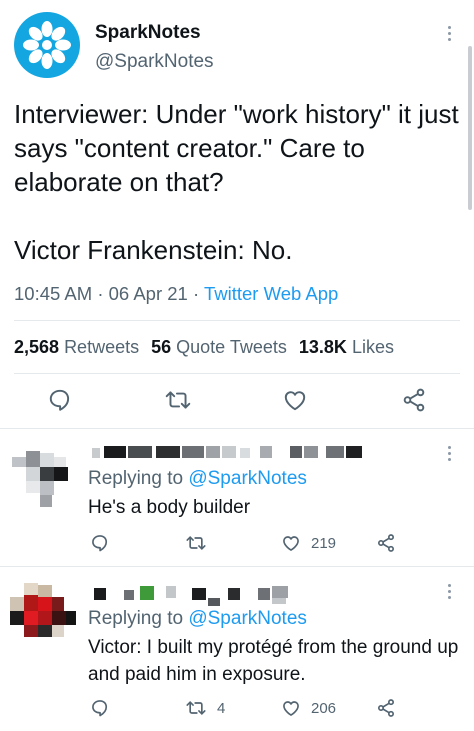 The height and width of the screenshot is (731, 474). What do you see at coordinates (53, 293) in the screenshot?
I see `tweet-time: 10:45 AM` at bounding box center [53, 293].